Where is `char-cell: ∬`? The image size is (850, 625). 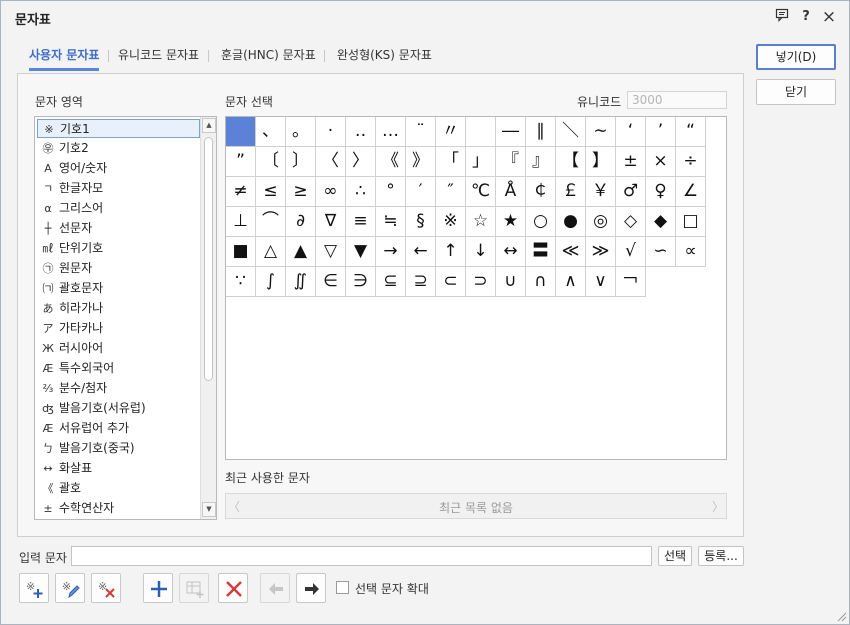
char-cell: ∬ is located at coordinates (301, 282).